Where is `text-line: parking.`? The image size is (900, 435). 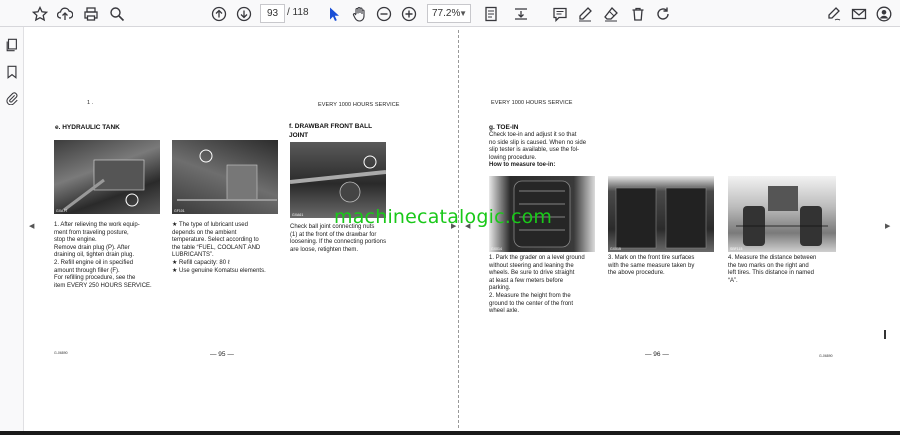
text-line: parking. is located at coordinates (500, 288).